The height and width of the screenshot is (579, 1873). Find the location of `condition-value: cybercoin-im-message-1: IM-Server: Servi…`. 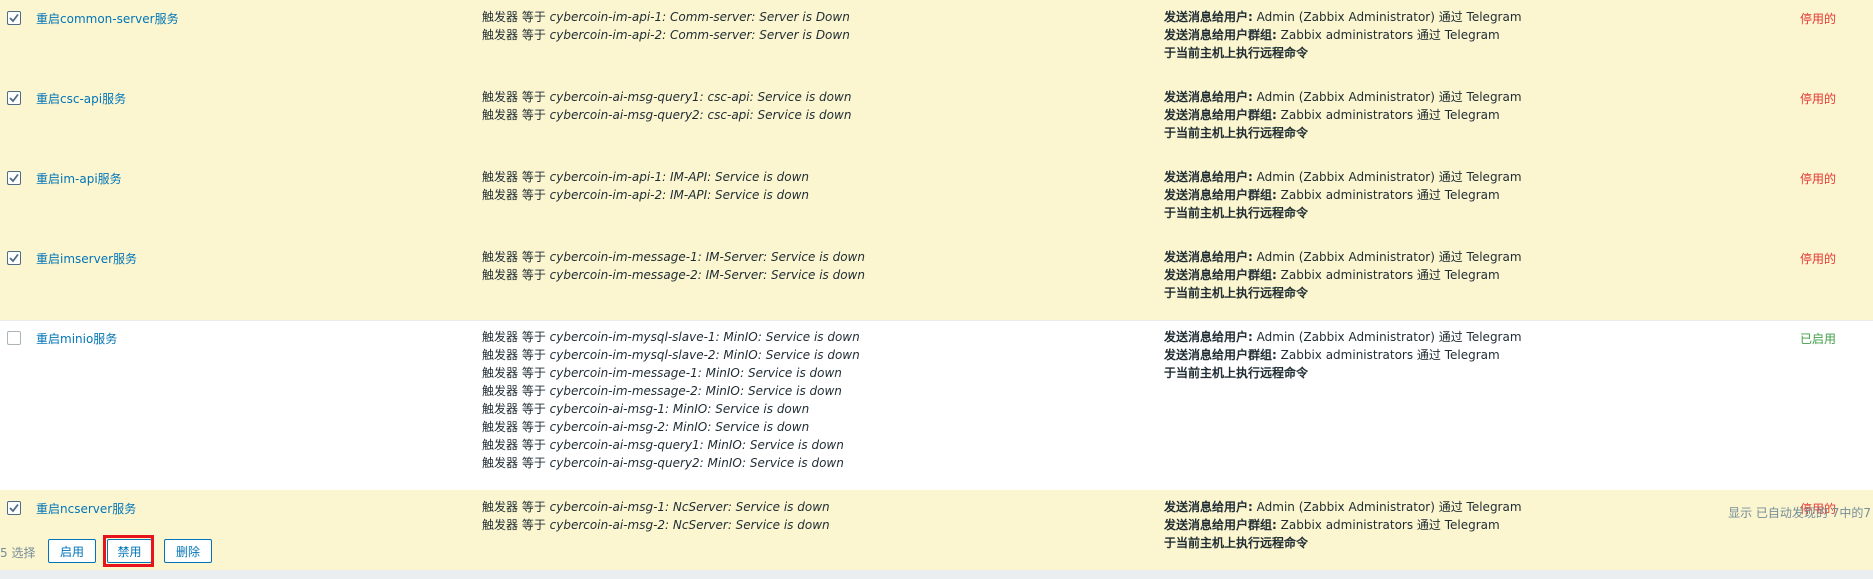

condition-value: cybercoin-im-message-1: IM-Server: Servi… is located at coordinates (707, 257).